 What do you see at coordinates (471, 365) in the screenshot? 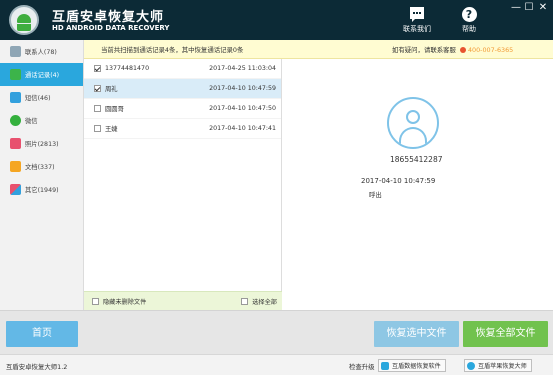
I see `iphone-recovery-icon` at bounding box center [471, 365].